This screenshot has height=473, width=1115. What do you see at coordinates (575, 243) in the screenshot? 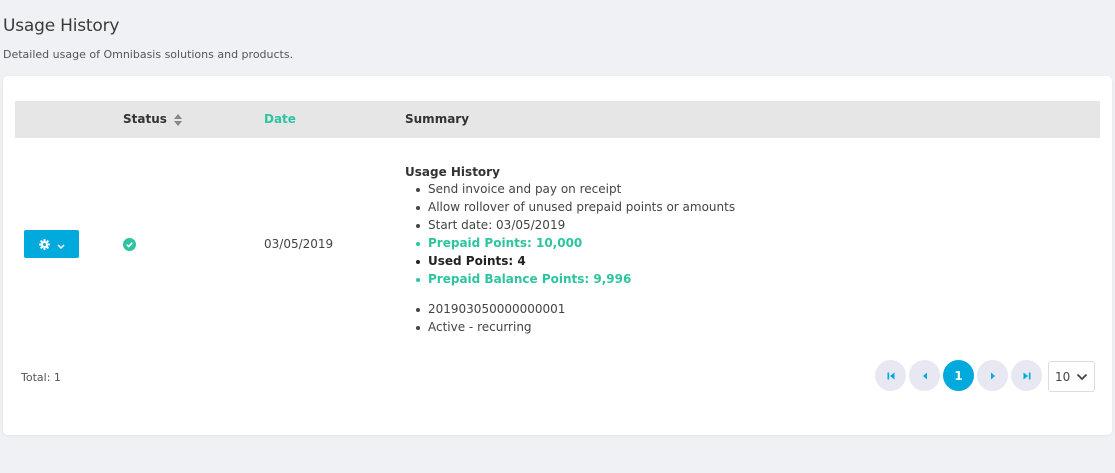
I see `list-item: Prepaid Points: 10,000` at bounding box center [575, 243].